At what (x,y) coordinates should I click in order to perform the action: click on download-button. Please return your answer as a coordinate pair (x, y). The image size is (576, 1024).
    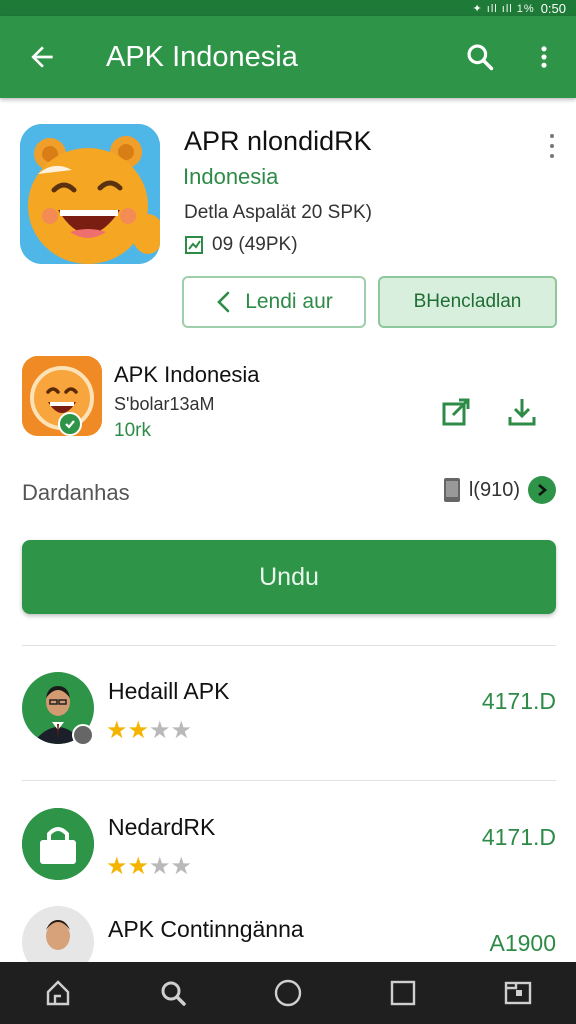
    Looking at the image, I should click on (522, 412).